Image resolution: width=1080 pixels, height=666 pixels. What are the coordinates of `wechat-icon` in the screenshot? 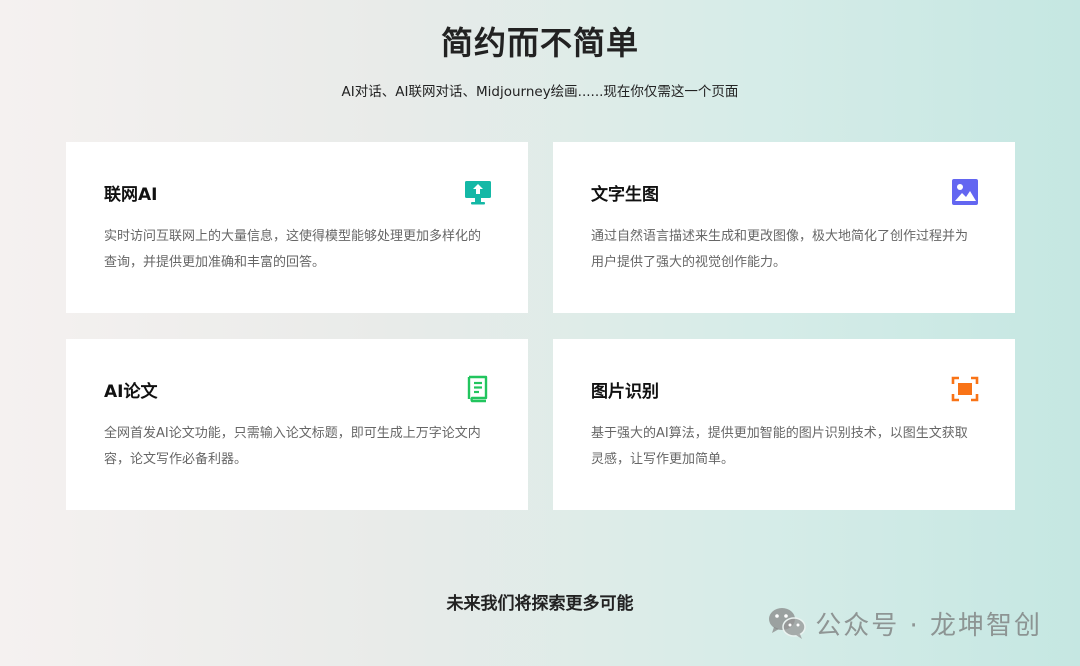 It's located at (787, 623).